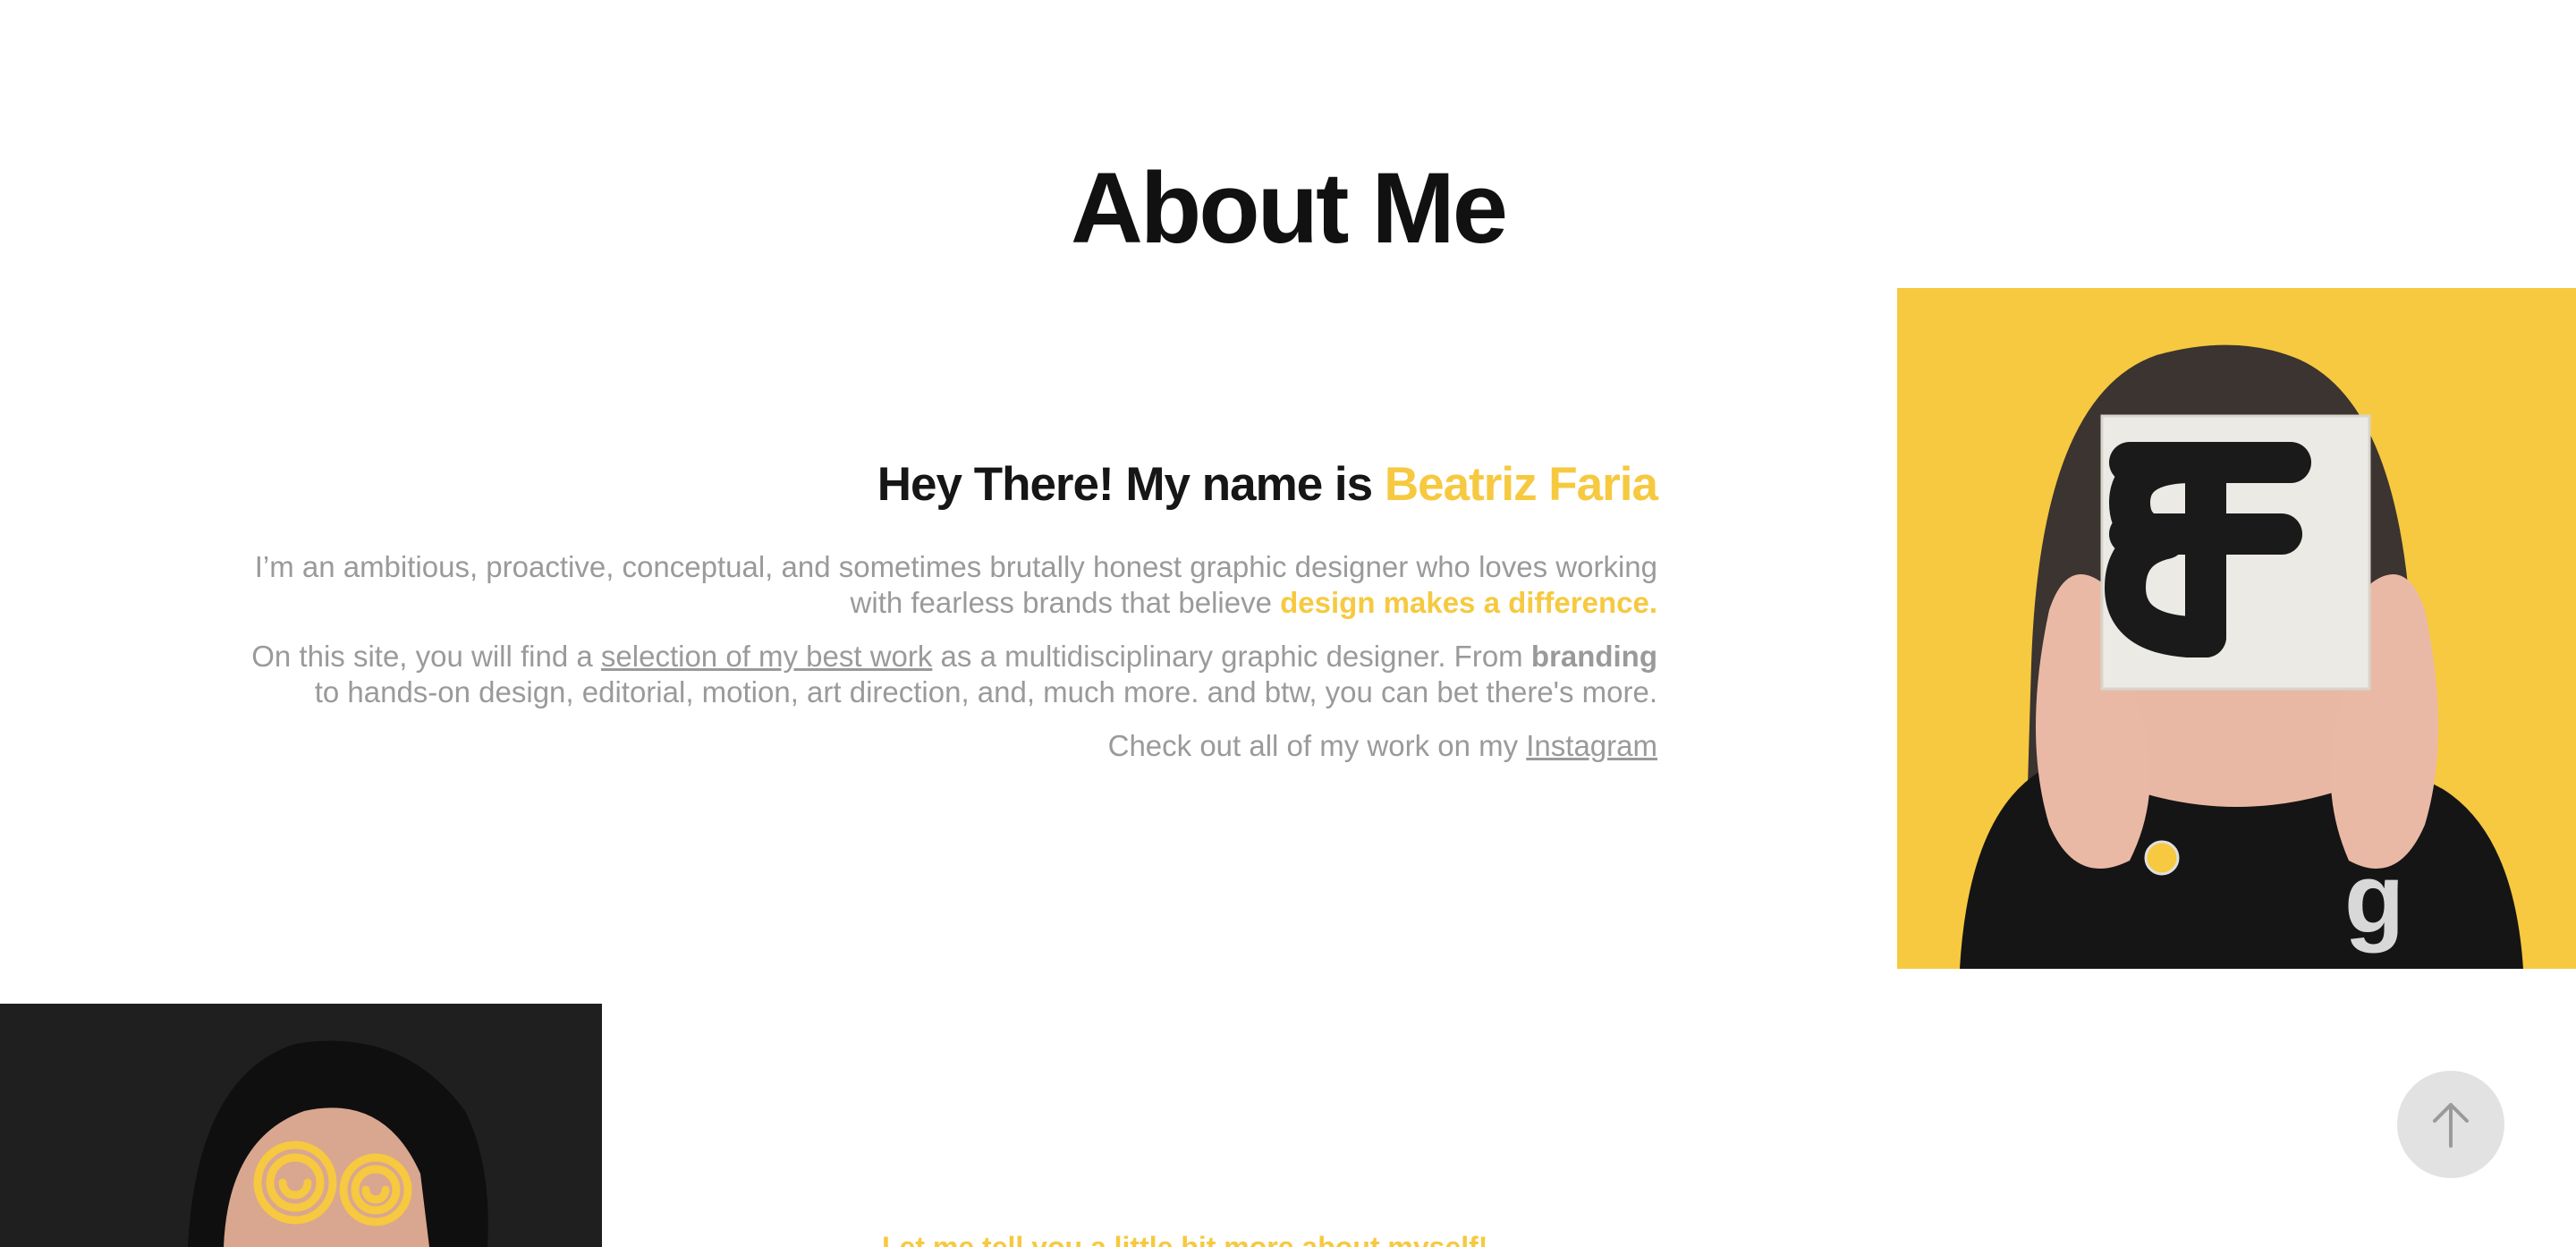  Describe the element at coordinates (1591, 745) in the screenshot. I see `instagram-link: Instagram` at that location.